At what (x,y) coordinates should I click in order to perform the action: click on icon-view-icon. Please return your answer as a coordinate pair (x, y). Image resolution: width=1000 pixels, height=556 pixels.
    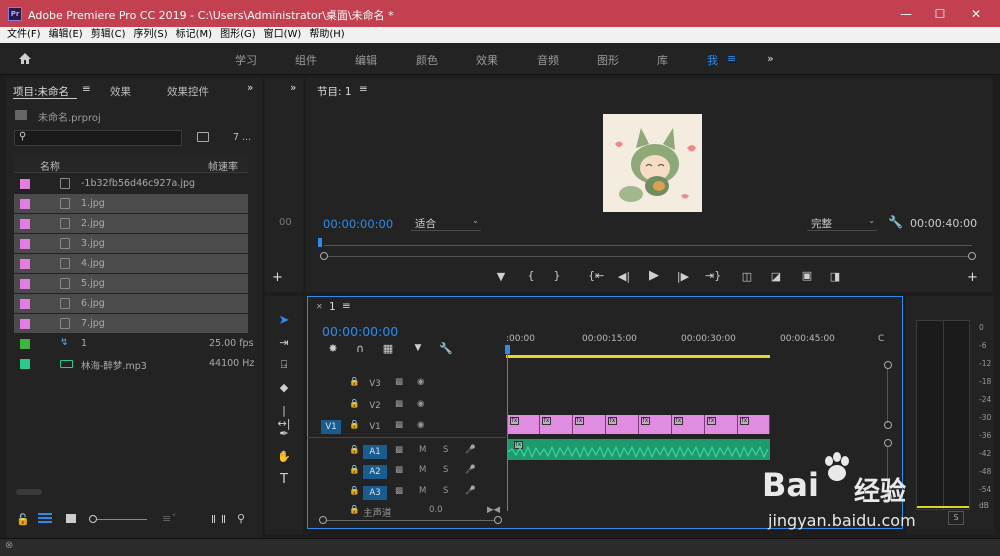
    Looking at the image, I should click on (71, 518).